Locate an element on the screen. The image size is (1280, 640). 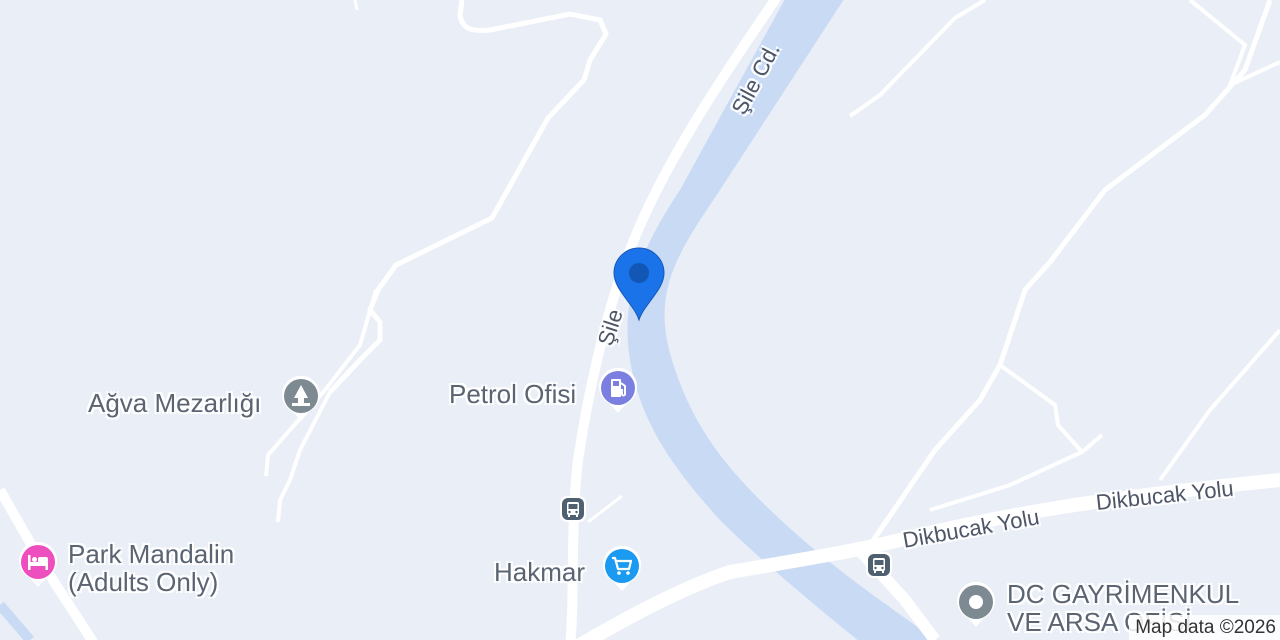
map-attribution: Map data ©2026 is located at coordinates (1204, 627).